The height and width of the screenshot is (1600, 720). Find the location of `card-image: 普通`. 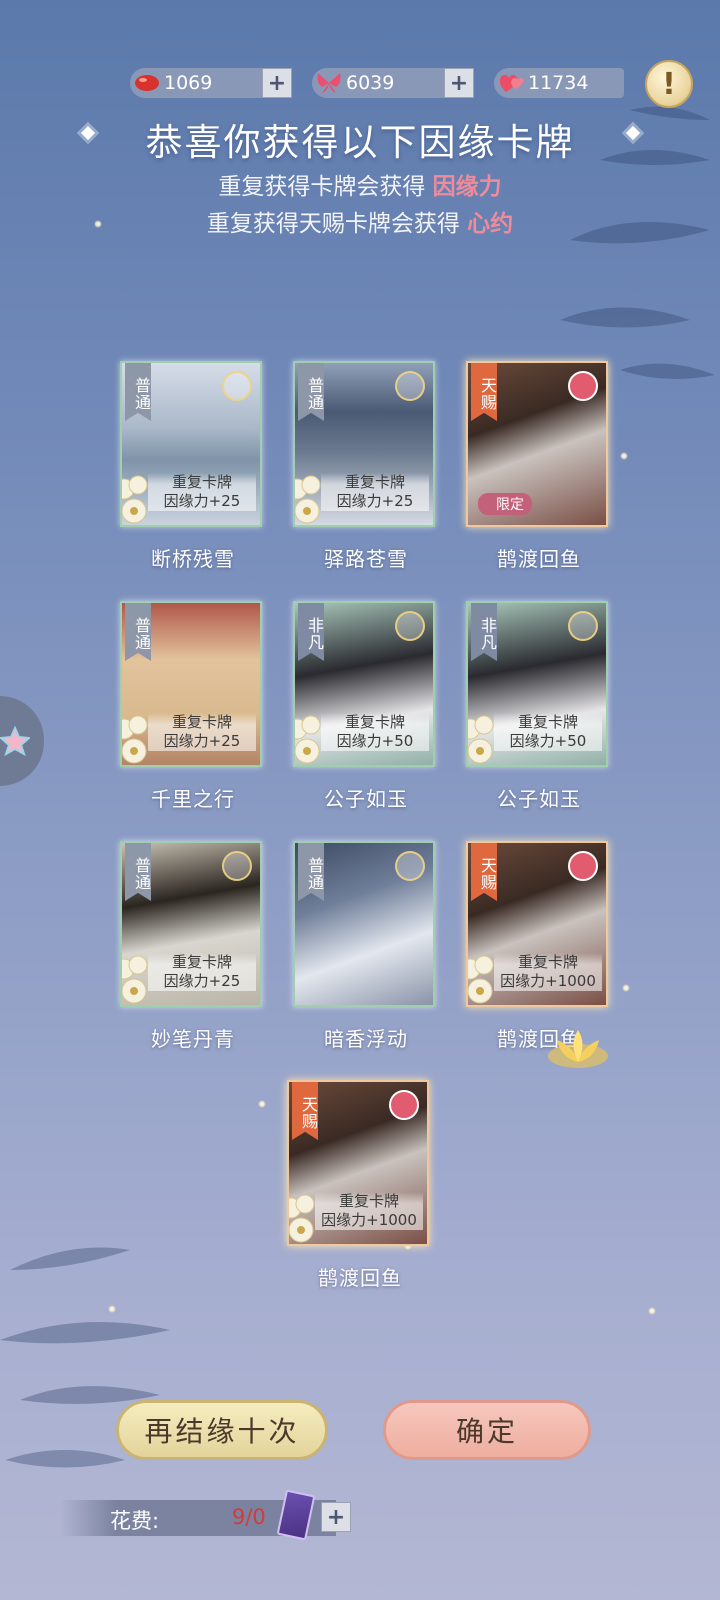

card-image: 普通 is located at coordinates (364, 924).